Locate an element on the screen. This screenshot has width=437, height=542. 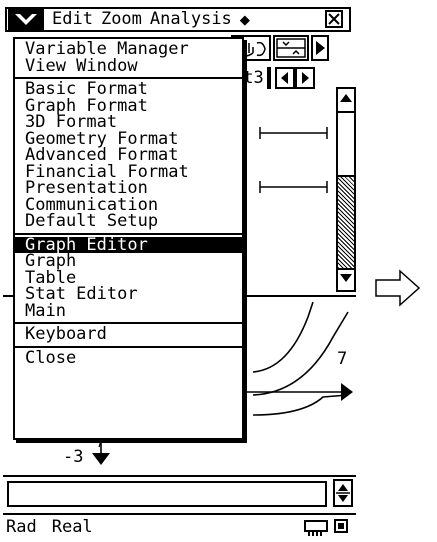
entry-scroll-button is located at coordinates (343, 493).